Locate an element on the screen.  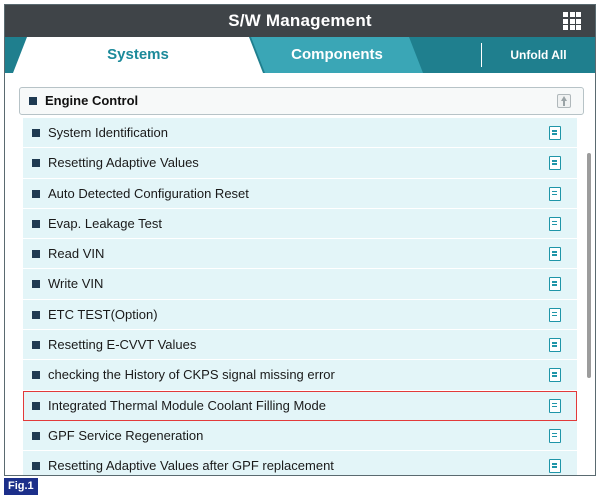
list-item-label: System Identification is located at coordinates (108, 132).